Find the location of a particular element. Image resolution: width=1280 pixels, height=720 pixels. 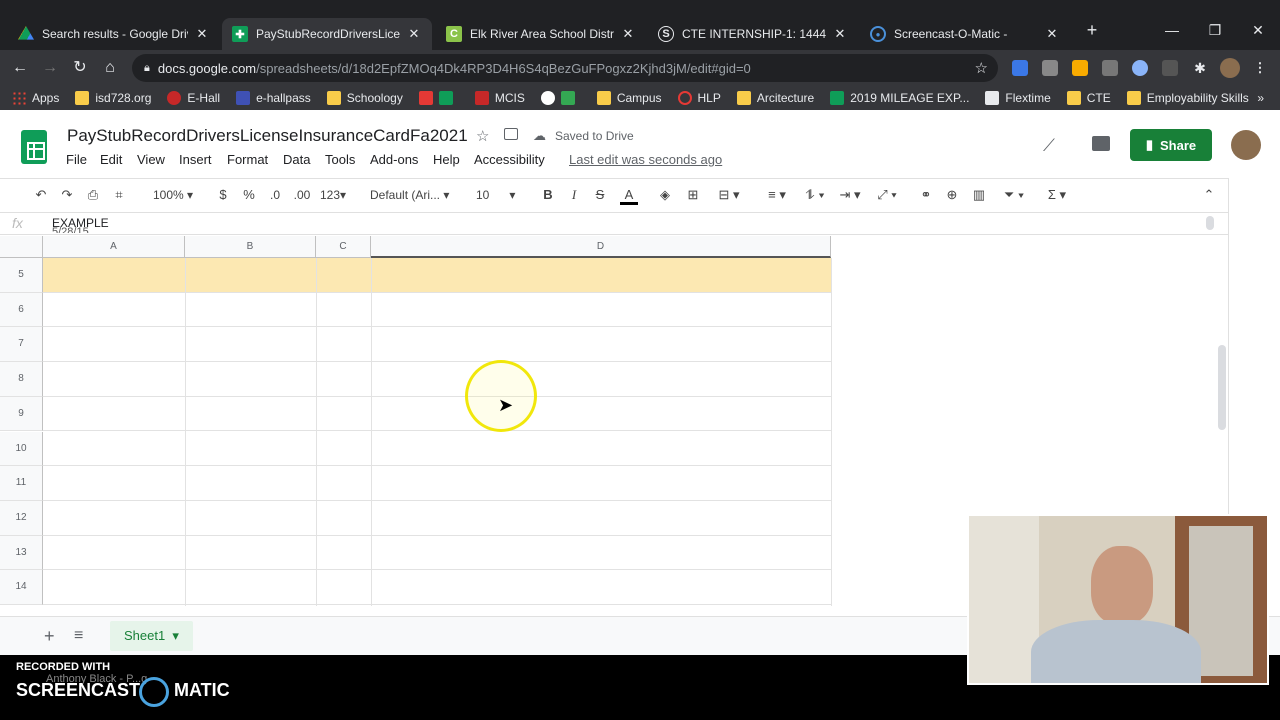

horizontal-align-icon: ≡ ▾ is located at coordinates (777, 195).